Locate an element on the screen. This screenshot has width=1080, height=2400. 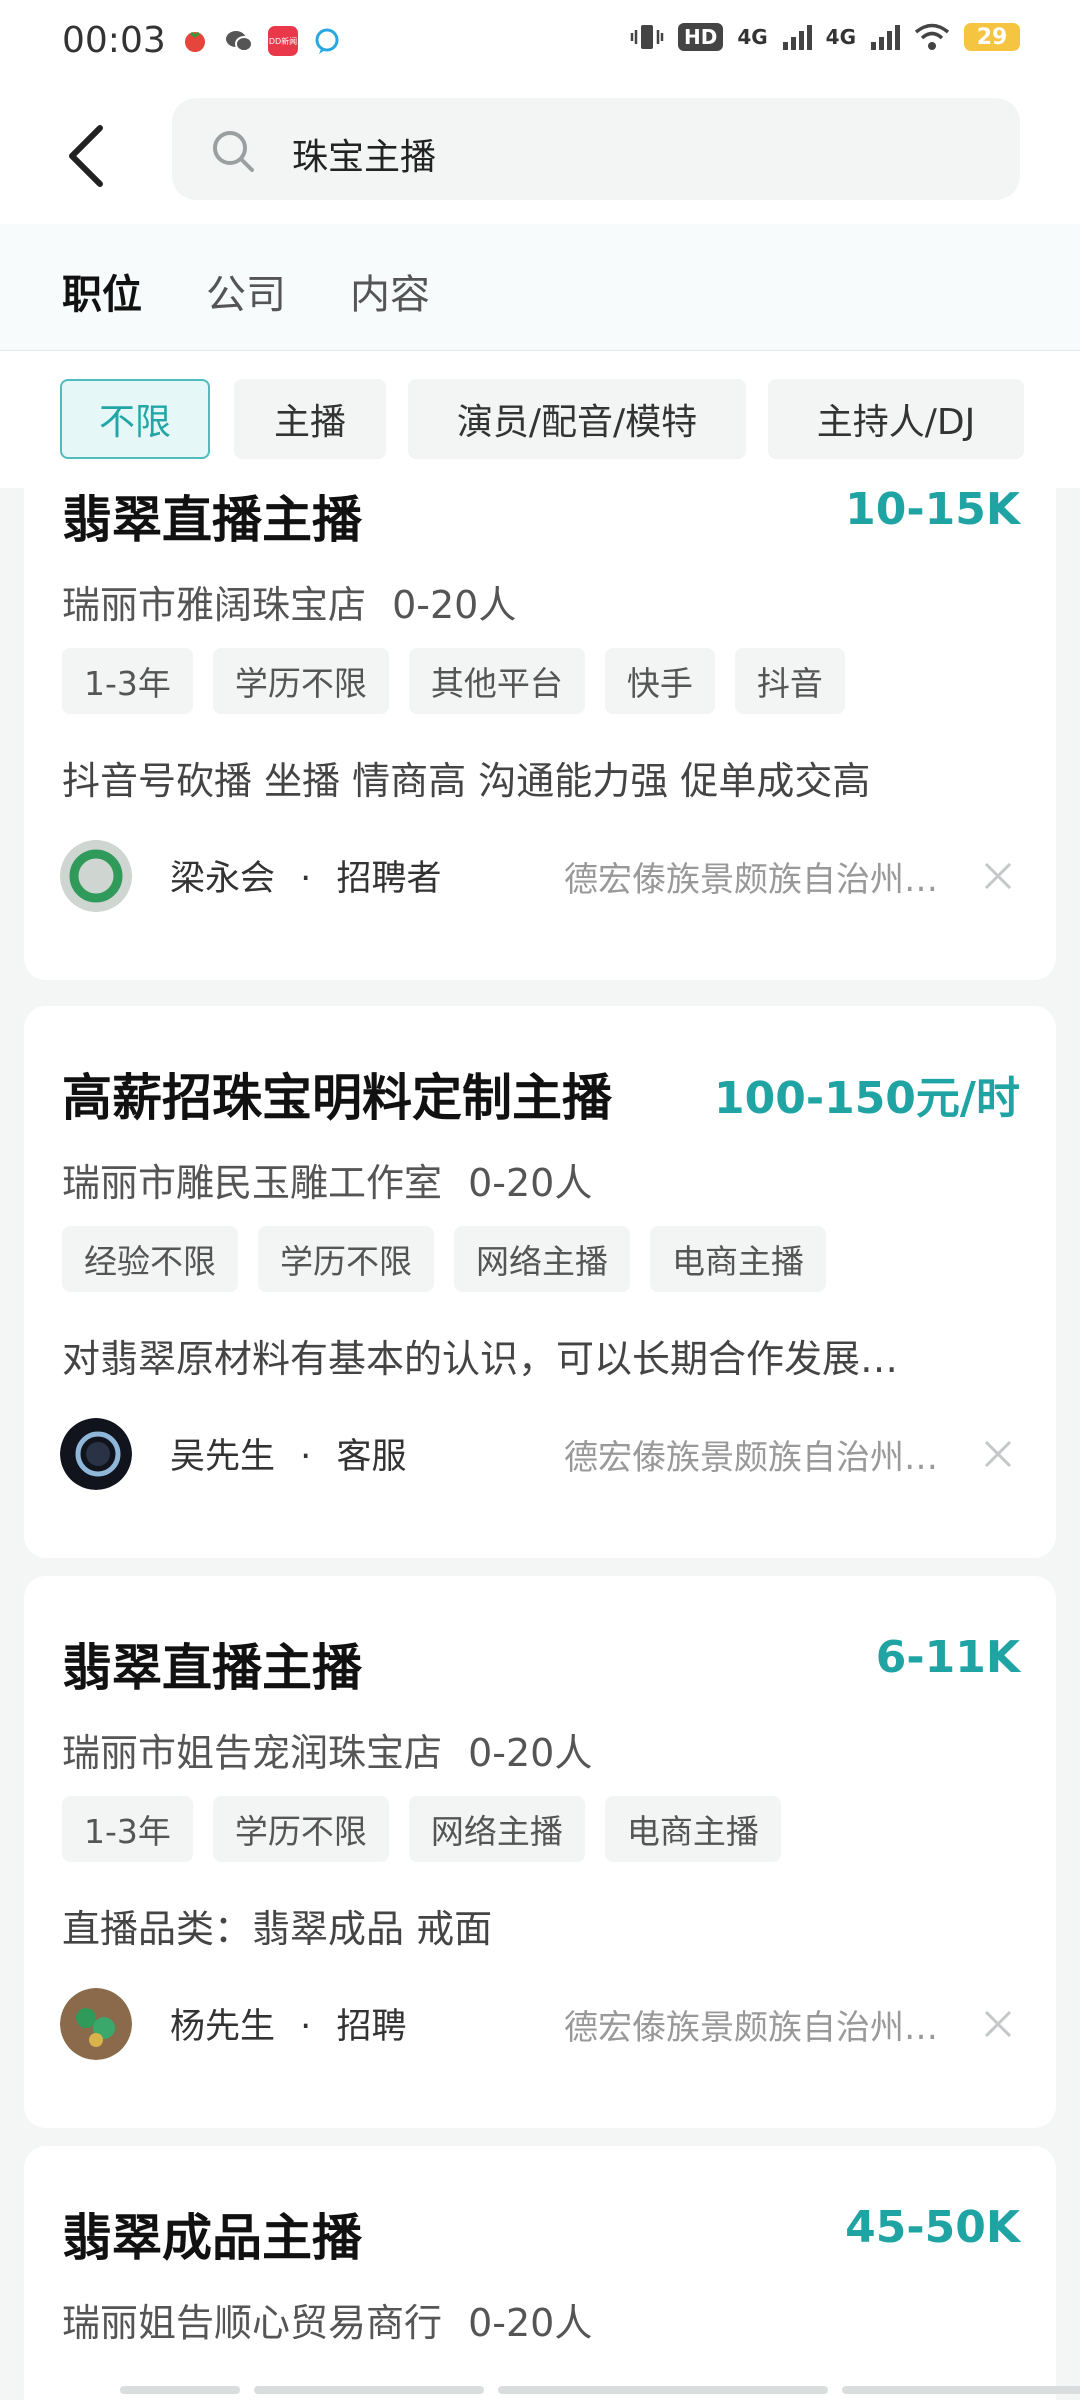
filter-chip-host: 主持人/DJ is located at coordinates (896, 419).